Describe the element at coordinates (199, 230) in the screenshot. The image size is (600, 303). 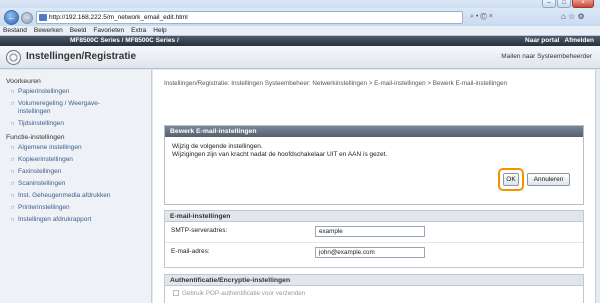
I see `smtp-label: SMTP-serveradres:` at that location.